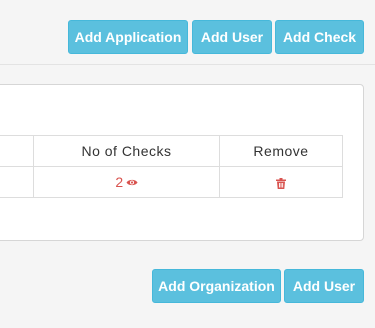 The height and width of the screenshot is (328, 375). What do you see at coordinates (126, 151) in the screenshot?
I see `column-header-checks: No of Checks` at bounding box center [126, 151].